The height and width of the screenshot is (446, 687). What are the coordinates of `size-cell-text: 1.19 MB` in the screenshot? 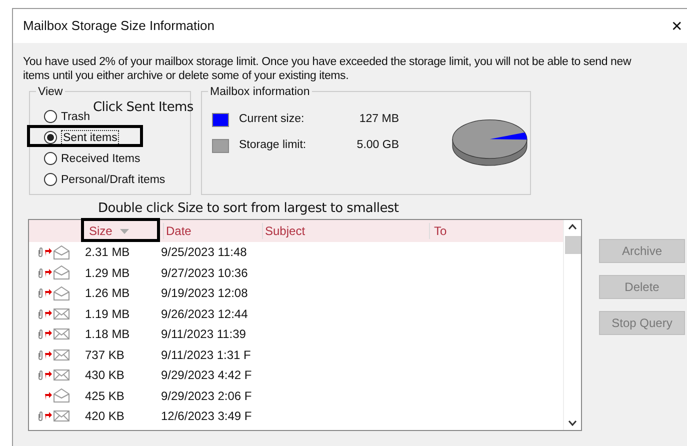 It's located at (107, 314).